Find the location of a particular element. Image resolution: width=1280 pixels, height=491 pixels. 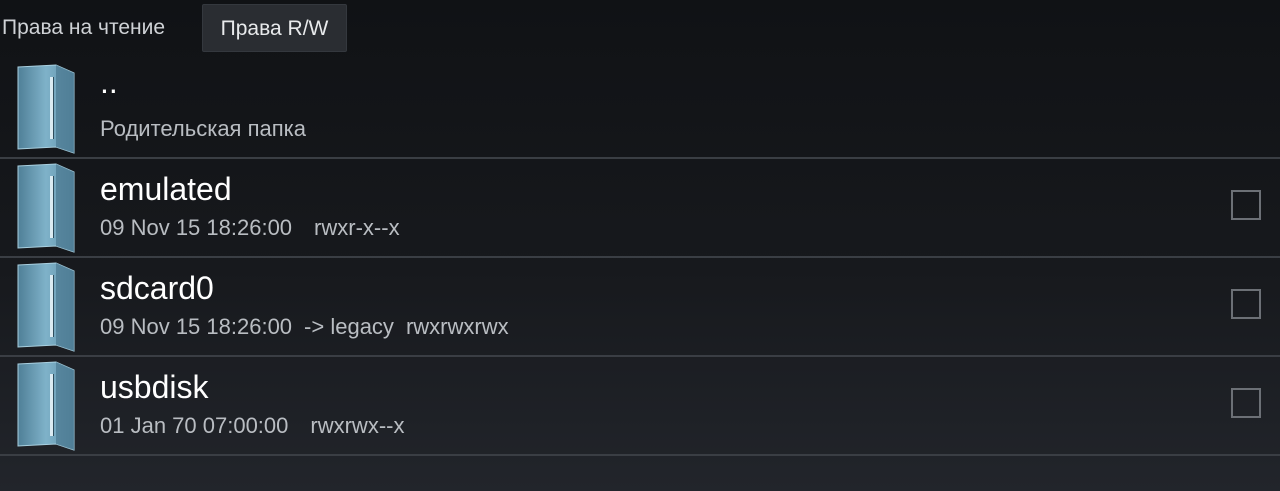

row-name: usbdisk is located at coordinates (154, 387).